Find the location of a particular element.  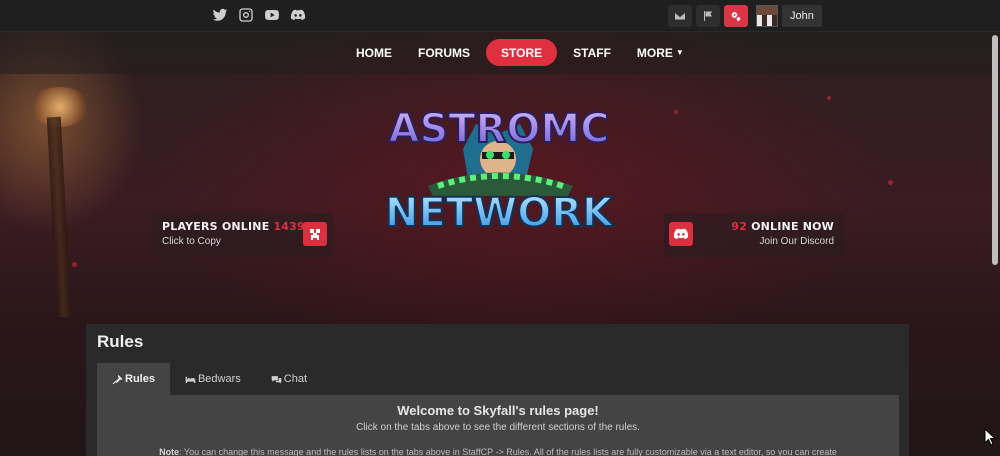

players-online-title: PLAYERS ONLINE 143961 is located at coordinates (241, 226).